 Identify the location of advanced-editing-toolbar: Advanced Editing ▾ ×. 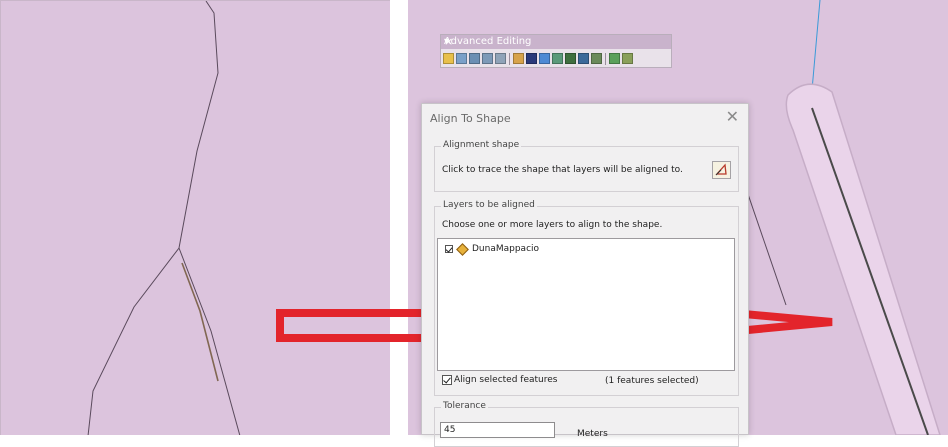
(556, 51).